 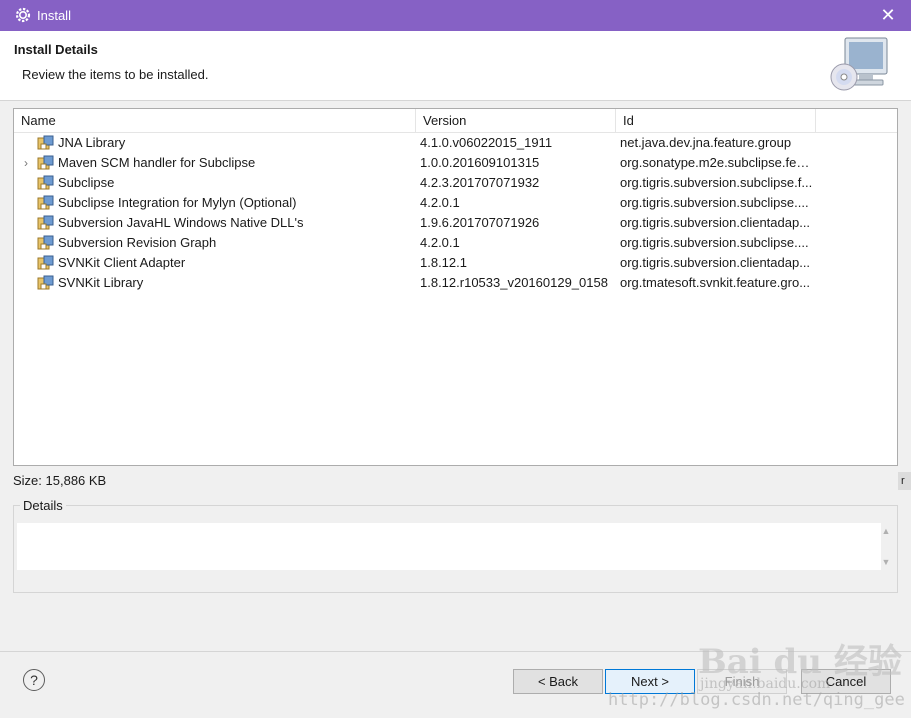 What do you see at coordinates (904, 481) in the screenshot?
I see `background-window-fragment: r` at bounding box center [904, 481].